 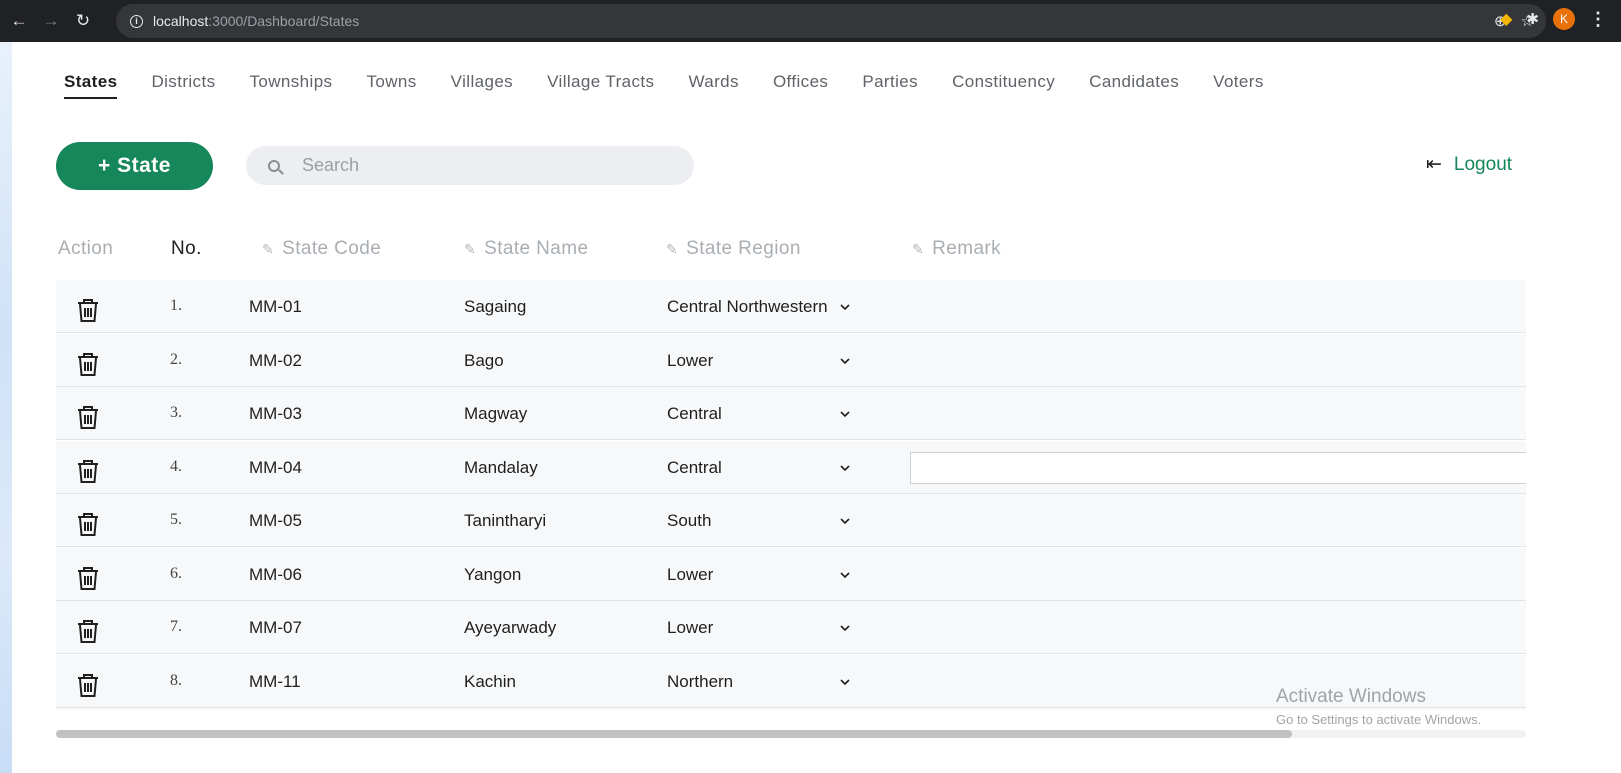 What do you see at coordinates (176, 305) in the screenshot?
I see `row-number: 1.` at bounding box center [176, 305].